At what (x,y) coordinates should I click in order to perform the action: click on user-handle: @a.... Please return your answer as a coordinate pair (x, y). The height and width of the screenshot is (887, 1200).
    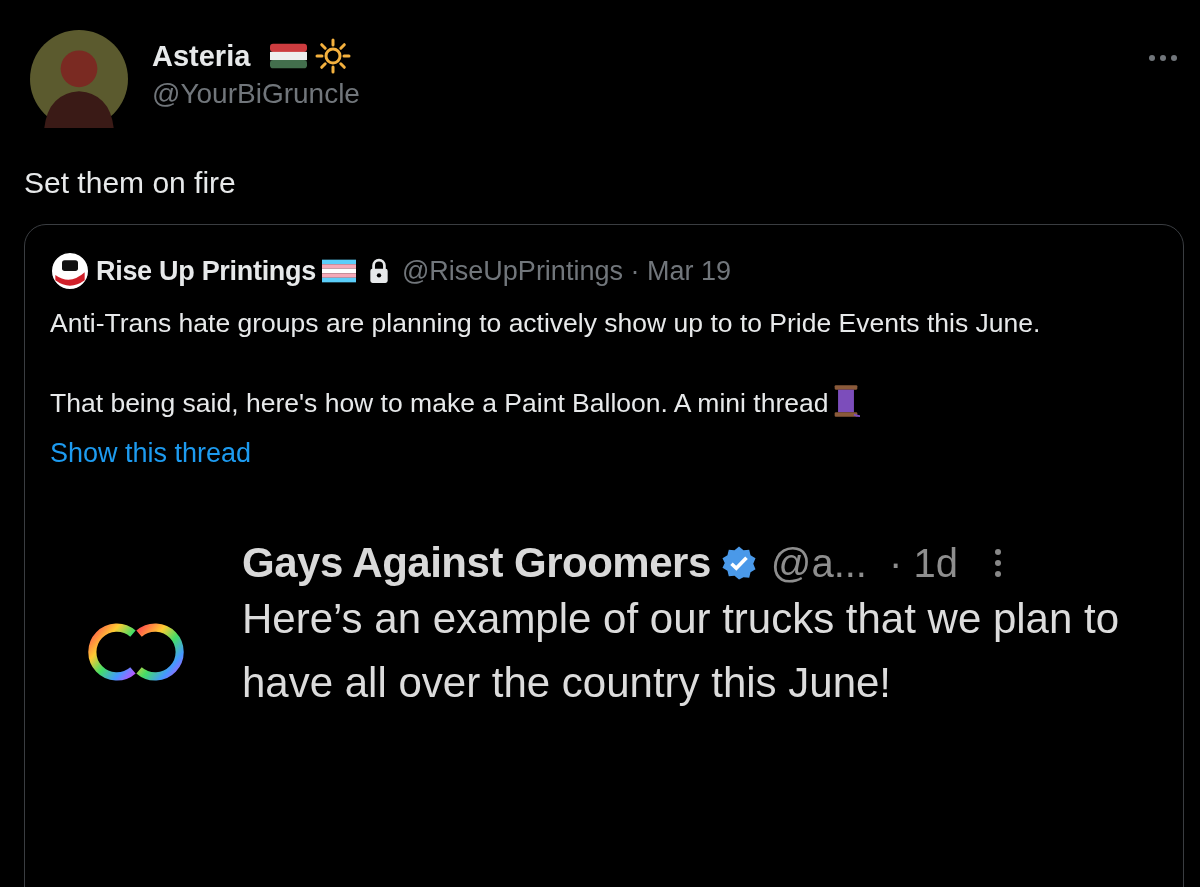
    Looking at the image, I should click on (818, 563).